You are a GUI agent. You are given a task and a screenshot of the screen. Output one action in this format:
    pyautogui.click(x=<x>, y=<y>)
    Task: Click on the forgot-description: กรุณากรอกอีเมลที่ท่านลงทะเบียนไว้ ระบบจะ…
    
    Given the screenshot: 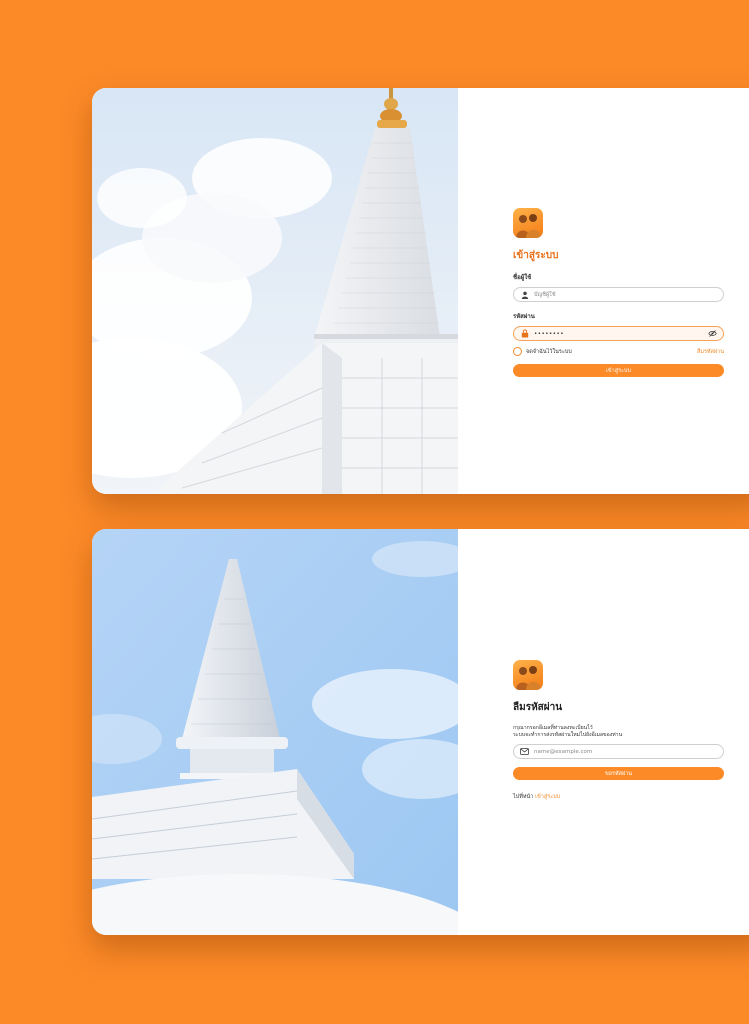 What is the action you would take?
    pyautogui.click(x=618, y=732)
    